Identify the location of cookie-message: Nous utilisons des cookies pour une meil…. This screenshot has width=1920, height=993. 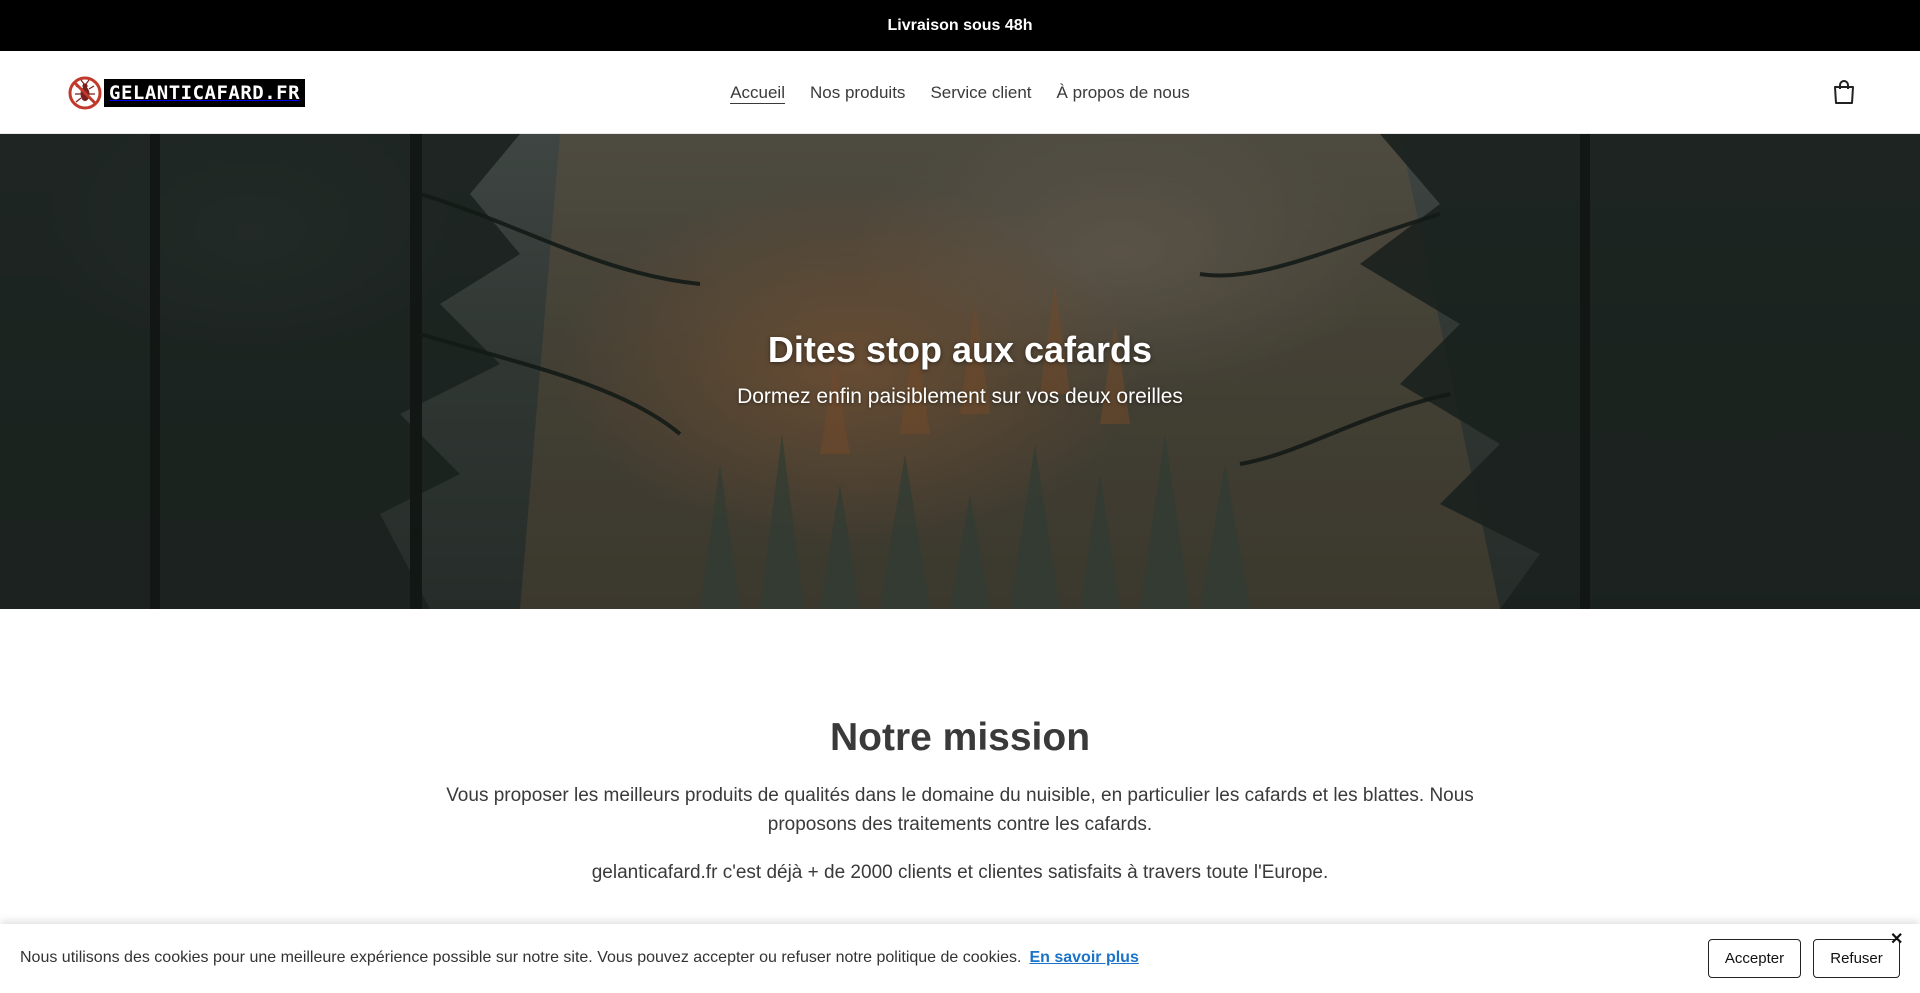
(579, 958).